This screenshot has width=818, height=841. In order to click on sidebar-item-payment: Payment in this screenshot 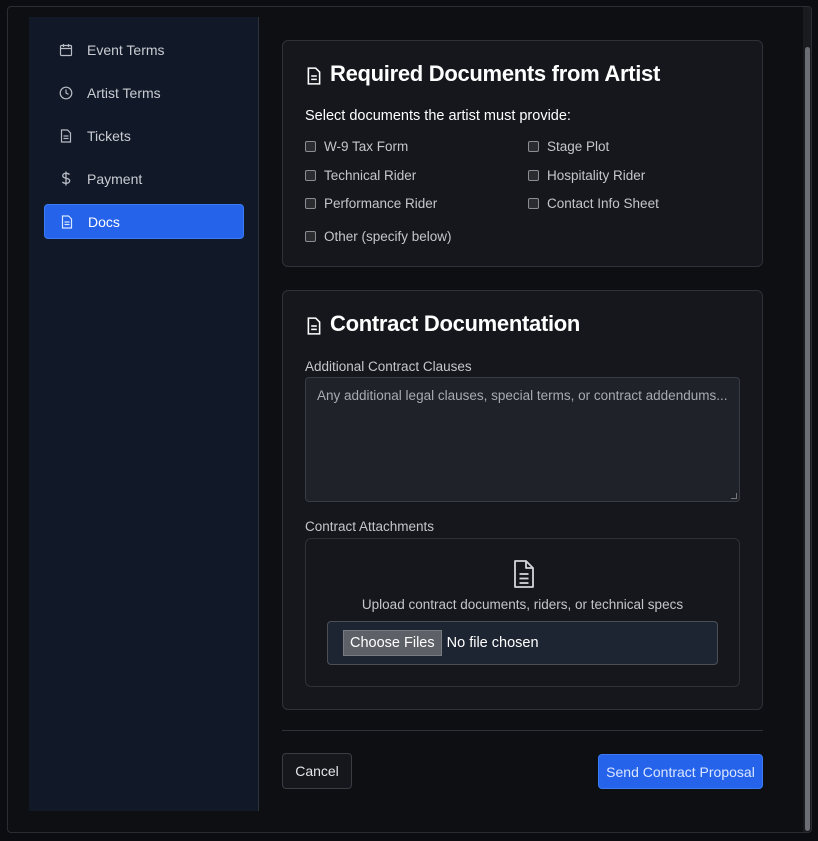, I will do `click(144, 178)`.